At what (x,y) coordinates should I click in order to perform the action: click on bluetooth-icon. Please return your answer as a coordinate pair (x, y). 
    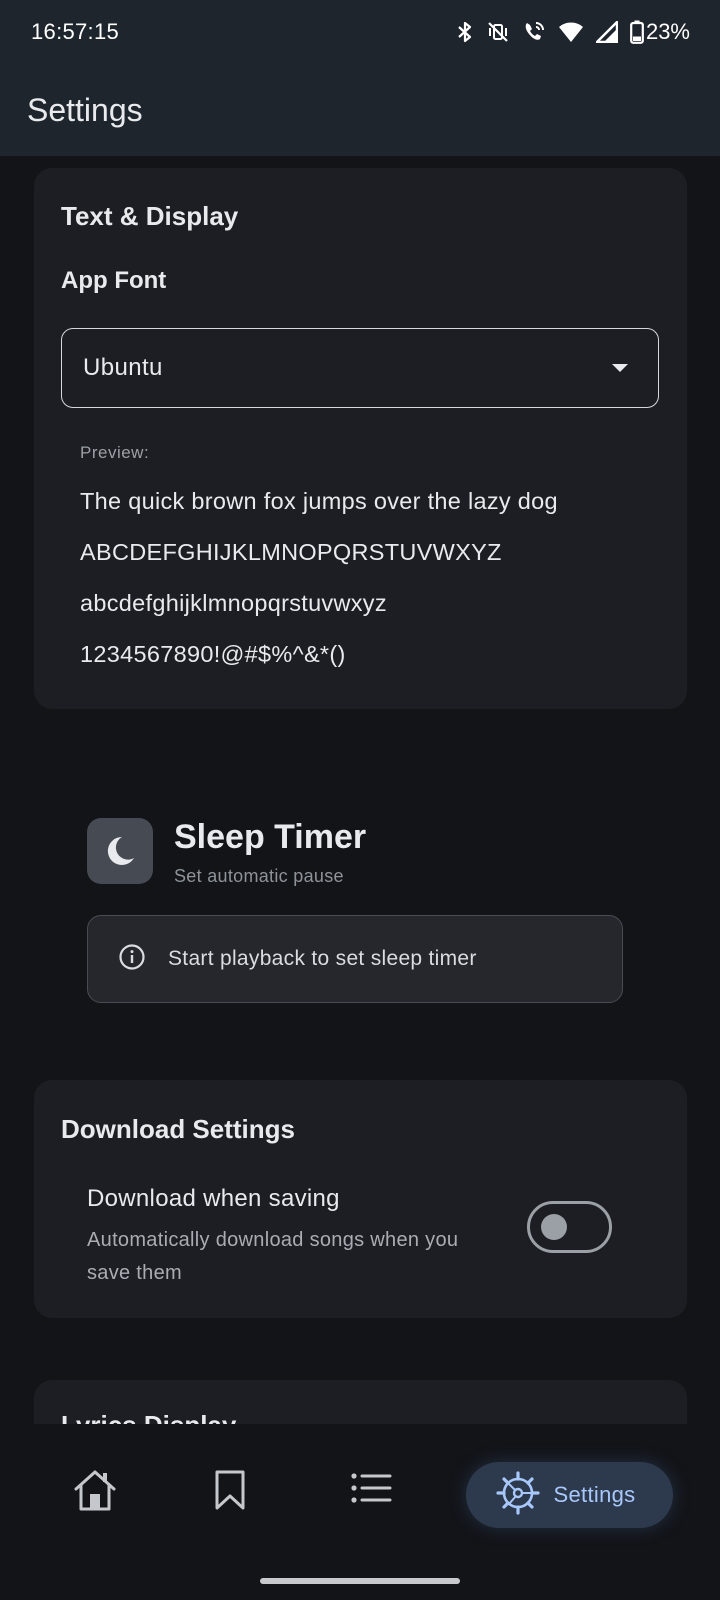
    Looking at the image, I should click on (465, 32).